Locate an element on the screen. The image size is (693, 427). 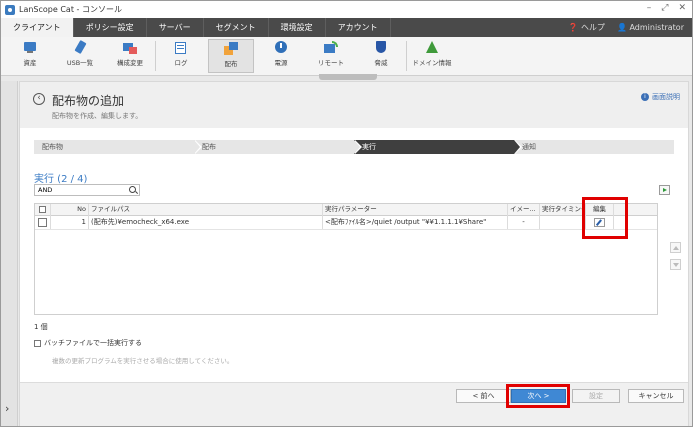
distribute-icon is located at coordinates (231, 49).